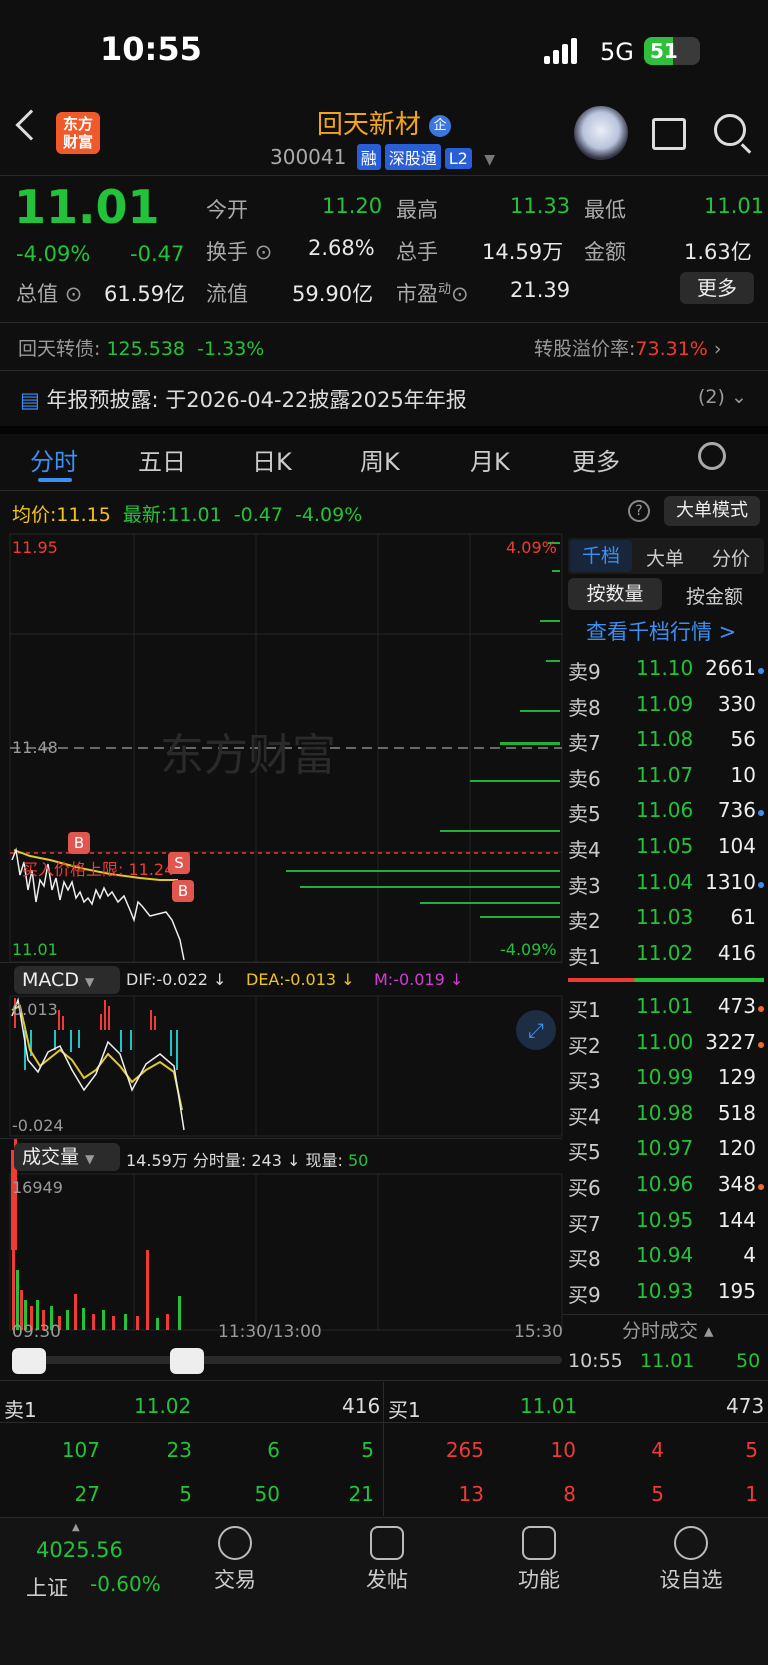  I want to click on chevron-down-icon: ▼, so click(489, 160).